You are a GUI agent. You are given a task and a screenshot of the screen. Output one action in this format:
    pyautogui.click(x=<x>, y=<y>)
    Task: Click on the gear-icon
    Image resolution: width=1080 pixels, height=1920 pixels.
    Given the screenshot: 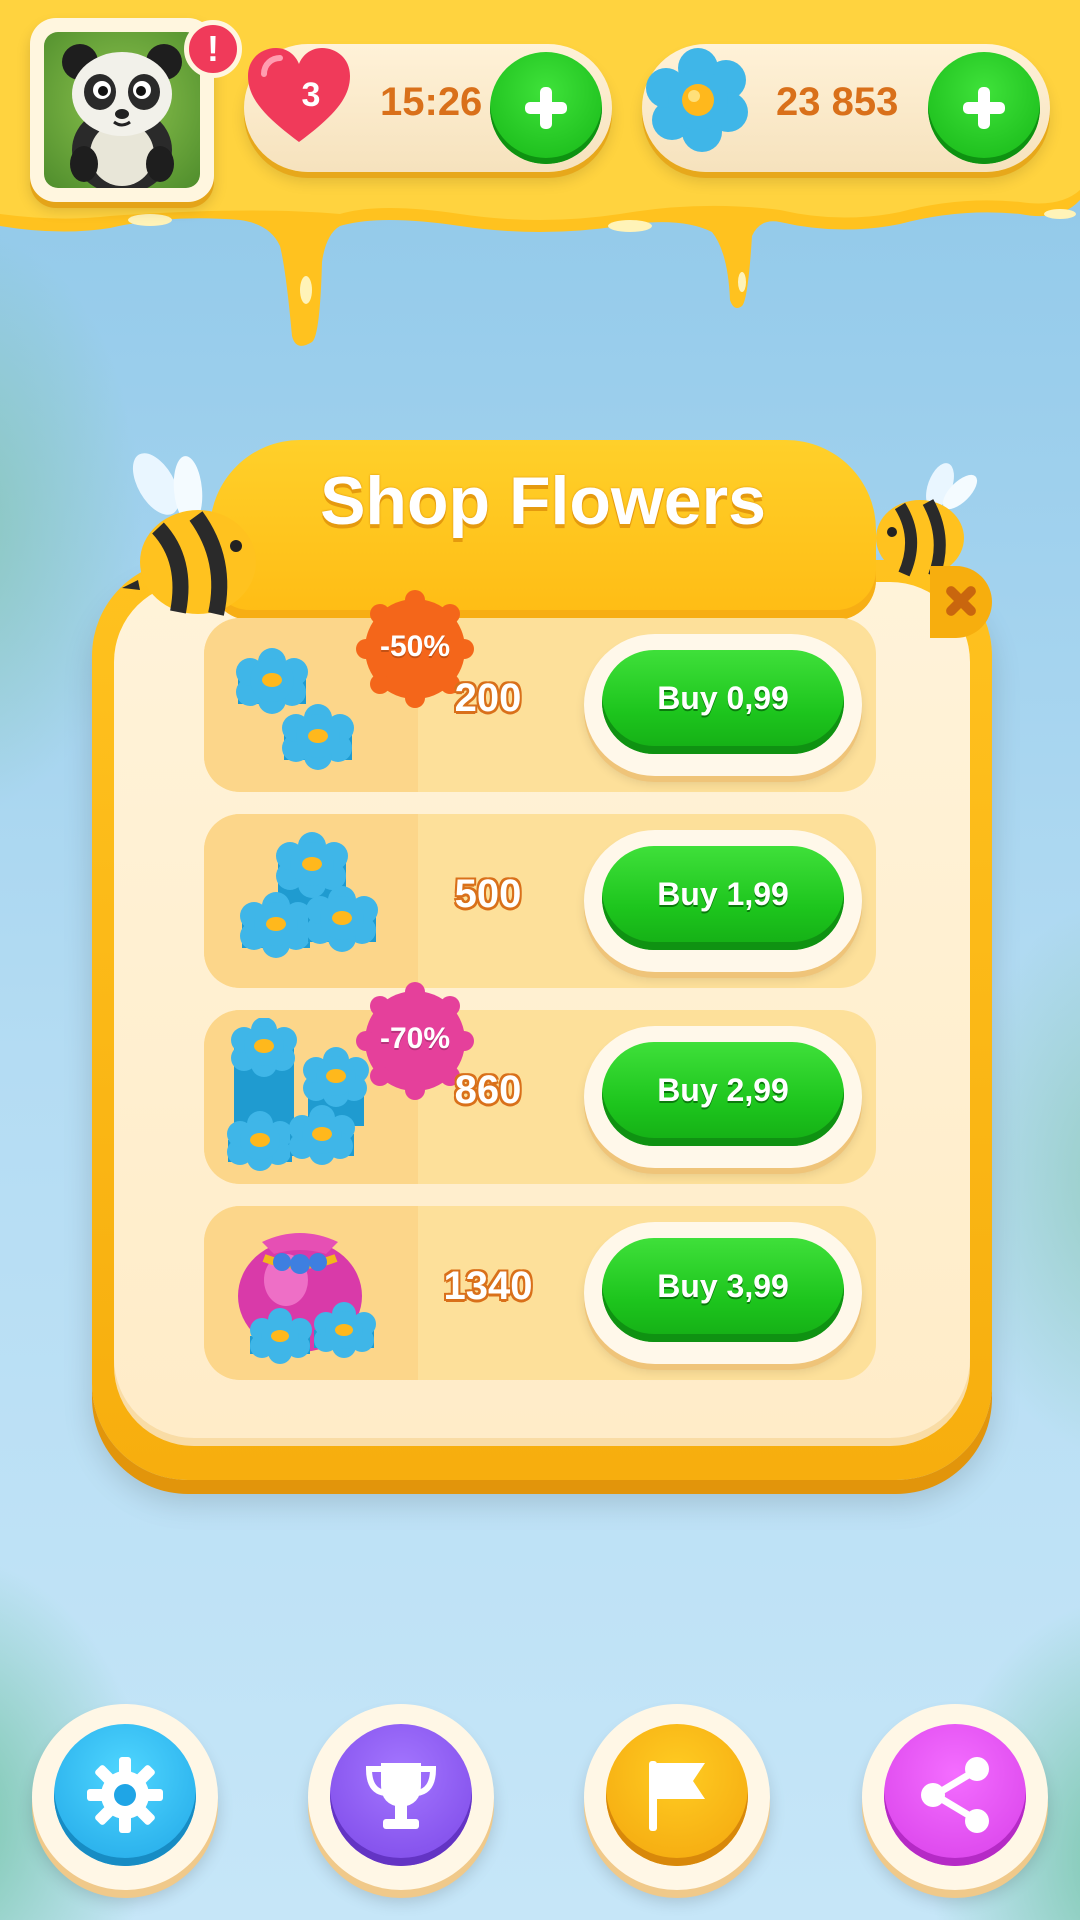 What is the action you would take?
    pyautogui.click(x=125, y=1795)
    